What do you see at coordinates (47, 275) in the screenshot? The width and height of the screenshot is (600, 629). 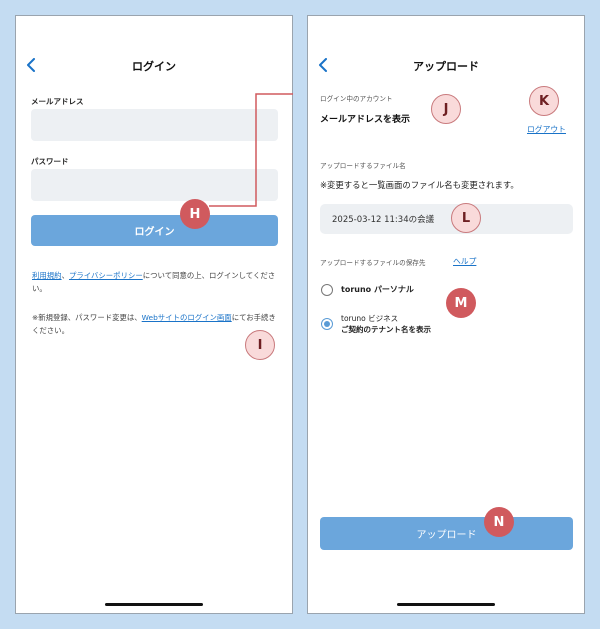 I see `terms-link: 利用規約` at bounding box center [47, 275].